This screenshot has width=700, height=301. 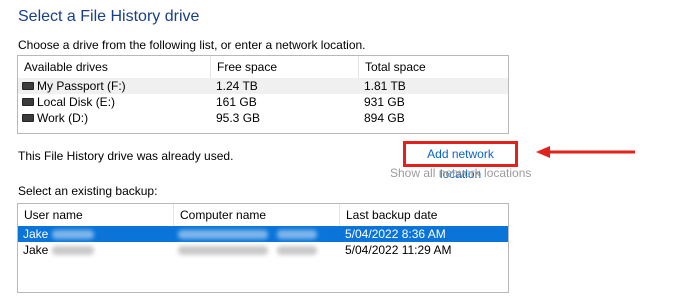 What do you see at coordinates (460, 161) in the screenshot?
I see `add-network-location-link: Add network location` at bounding box center [460, 161].